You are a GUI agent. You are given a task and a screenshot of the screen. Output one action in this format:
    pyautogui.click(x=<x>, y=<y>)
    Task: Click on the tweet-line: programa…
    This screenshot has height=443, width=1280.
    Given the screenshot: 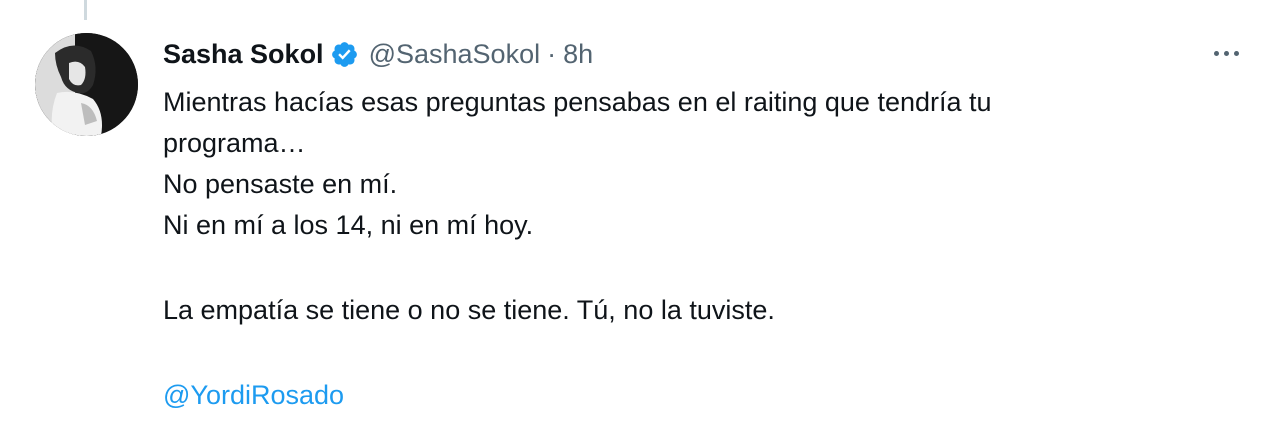 What is the action you would take?
    pyautogui.click(x=234, y=143)
    